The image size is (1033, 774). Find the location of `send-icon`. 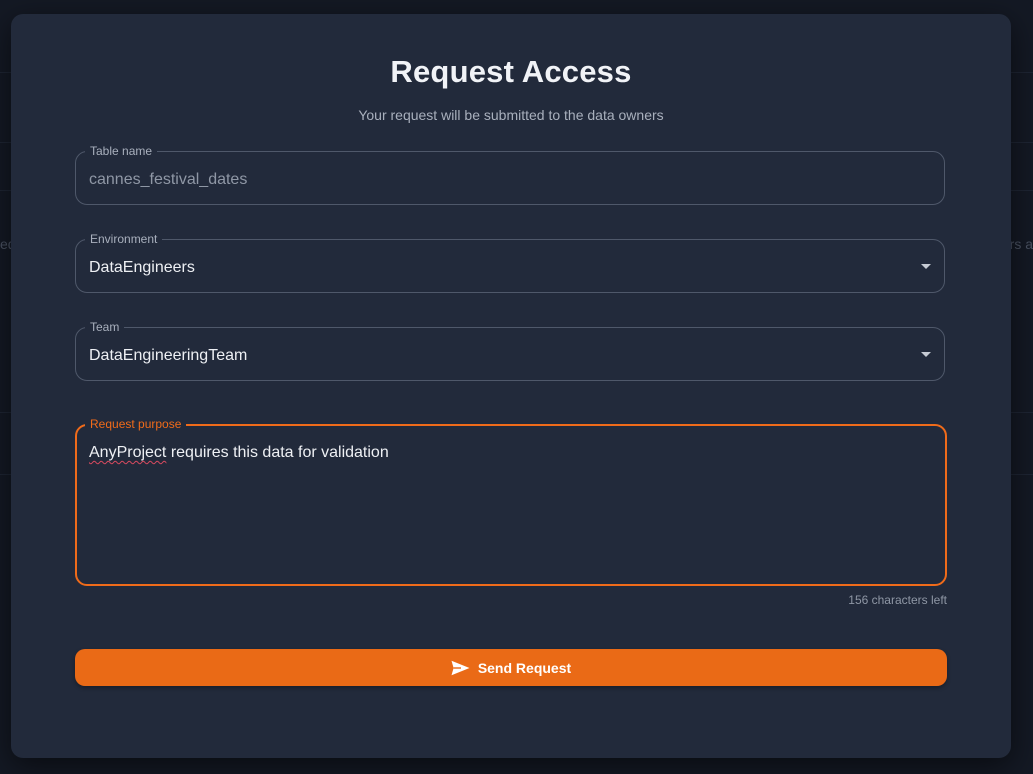

send-icon is located at coordinates (460, 667).